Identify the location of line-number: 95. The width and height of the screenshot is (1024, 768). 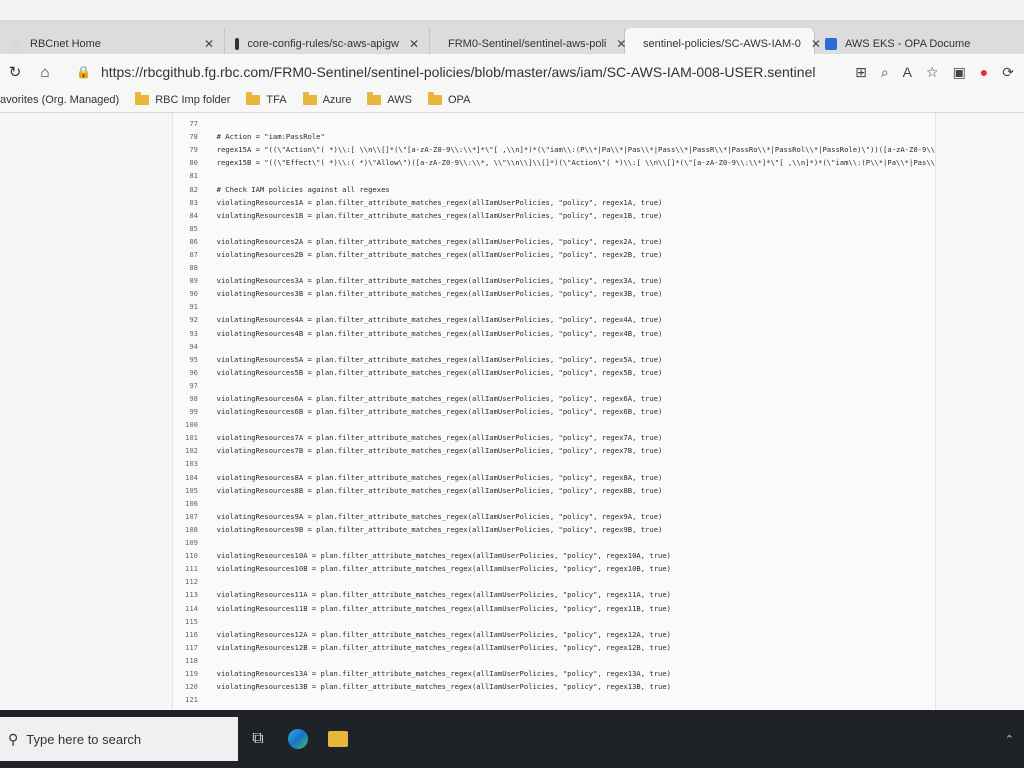
(185, 359).